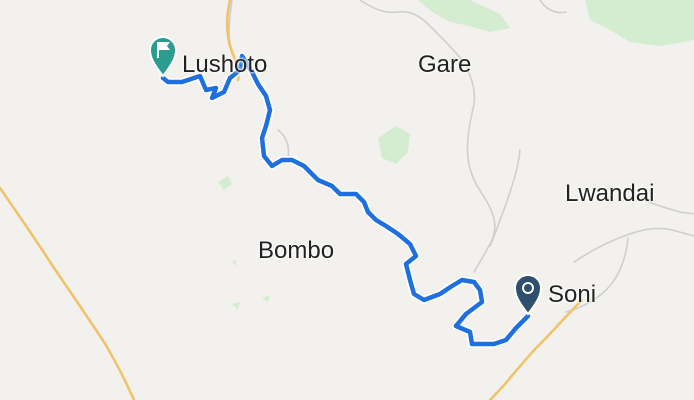 Image resolution: width=694 pixels, height=400 pixels. I want to click on place-label-lwandai: Lwandai, so click(610, 193).